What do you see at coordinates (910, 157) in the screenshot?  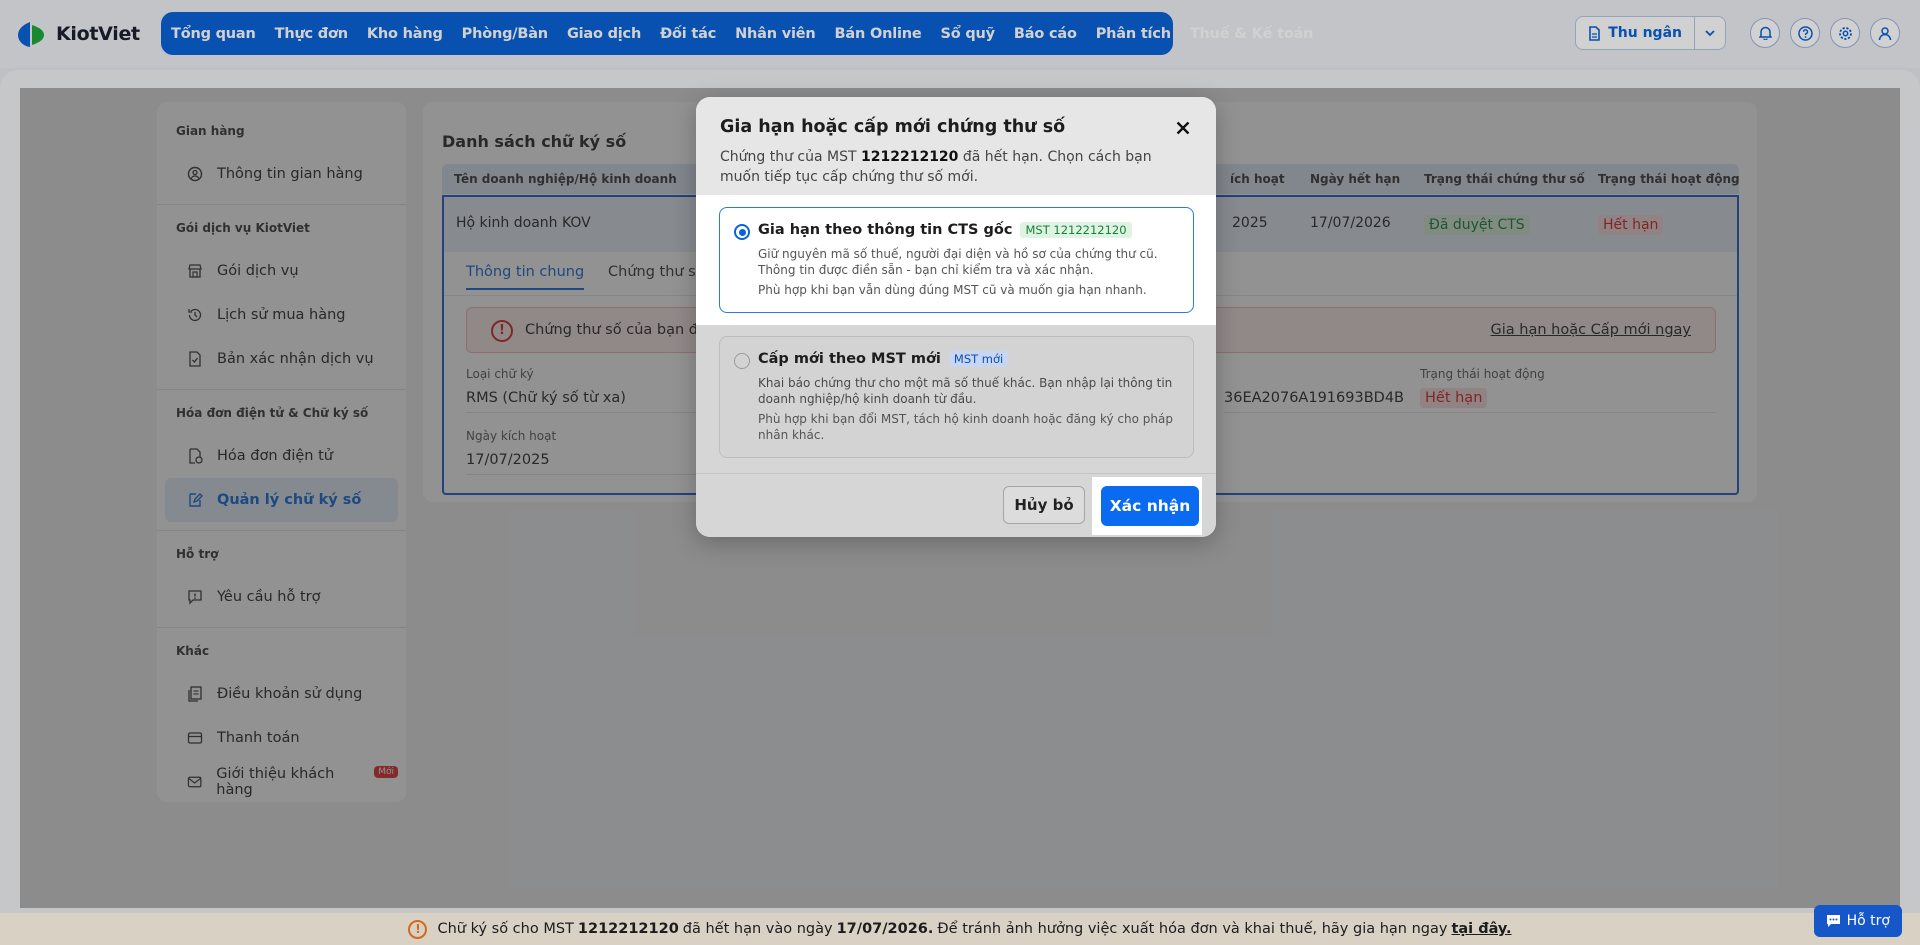 I see `desc-mst: 1212212120` at bounding box center [910, 157].